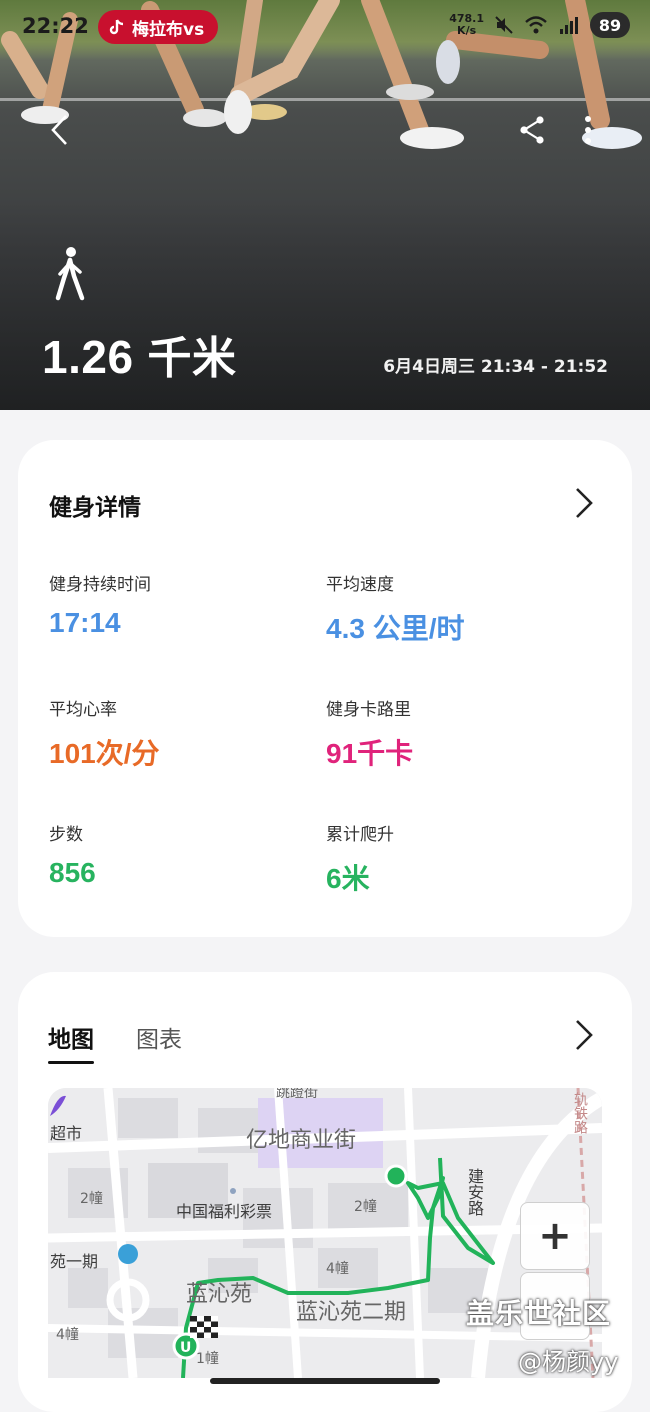 The image size is (650, 1412). Describe the element at coordinates (74, 1261) in the screenshot. I see `map-label-yuan1: 苑一期` at that location.